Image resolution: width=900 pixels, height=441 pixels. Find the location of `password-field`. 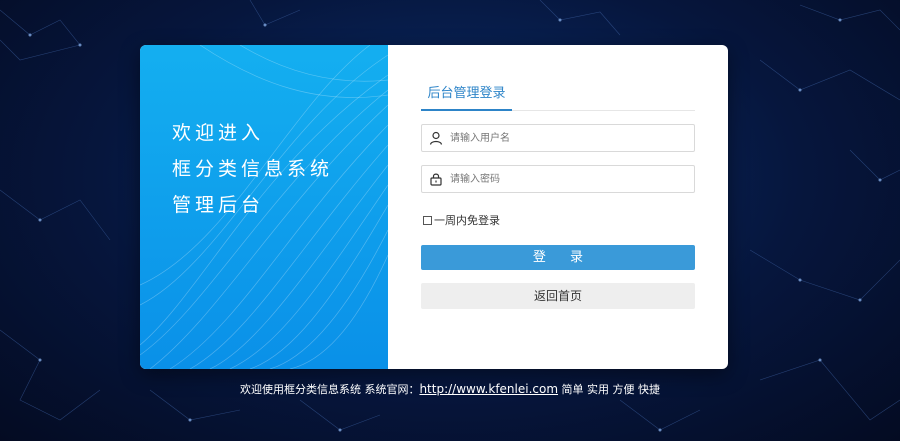

password-field is located at coordinates (558, 179).